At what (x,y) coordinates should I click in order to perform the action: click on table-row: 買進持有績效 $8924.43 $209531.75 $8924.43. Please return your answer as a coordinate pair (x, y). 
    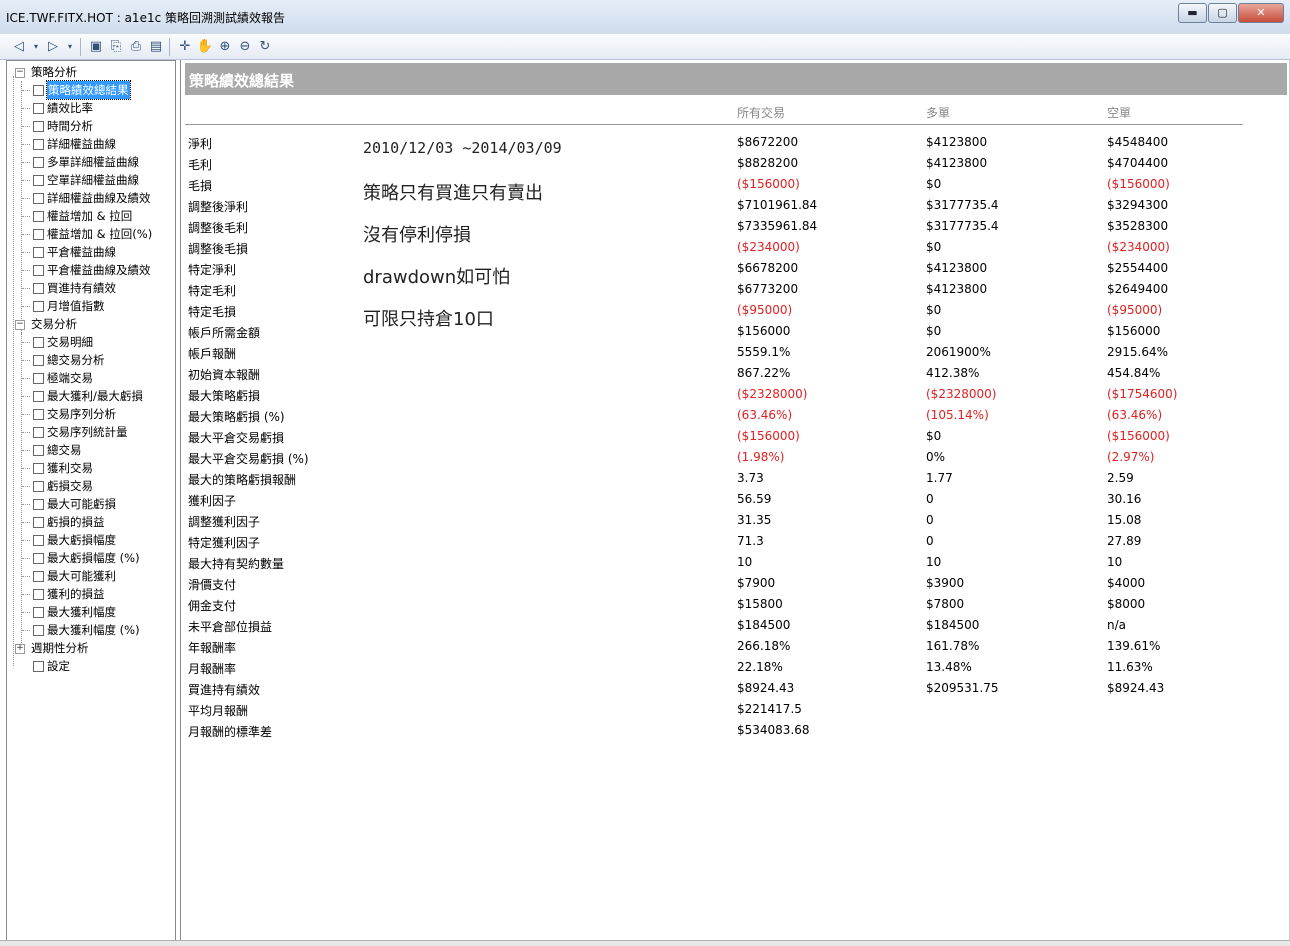
    Looking at the image, I should click on (681, 688).